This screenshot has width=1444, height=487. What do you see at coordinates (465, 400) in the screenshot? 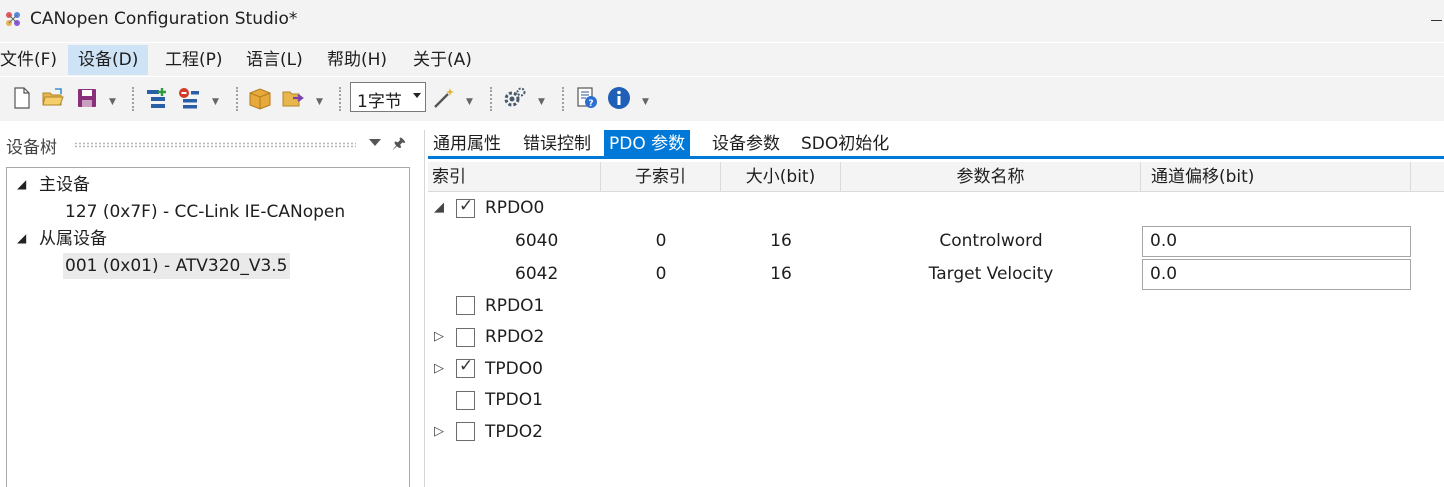
I see `tpdo1-checkbox` at bounding box center [465, 400].